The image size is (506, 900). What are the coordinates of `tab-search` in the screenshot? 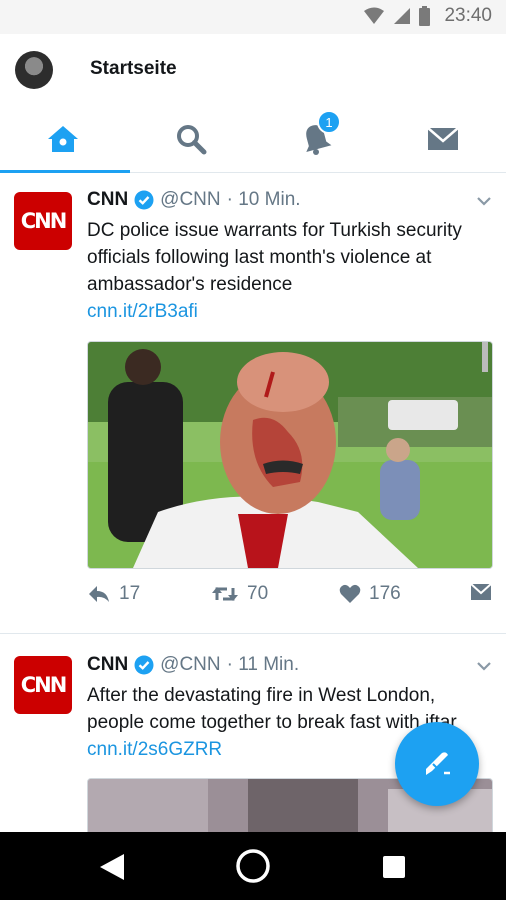 It's located at (191, 139).